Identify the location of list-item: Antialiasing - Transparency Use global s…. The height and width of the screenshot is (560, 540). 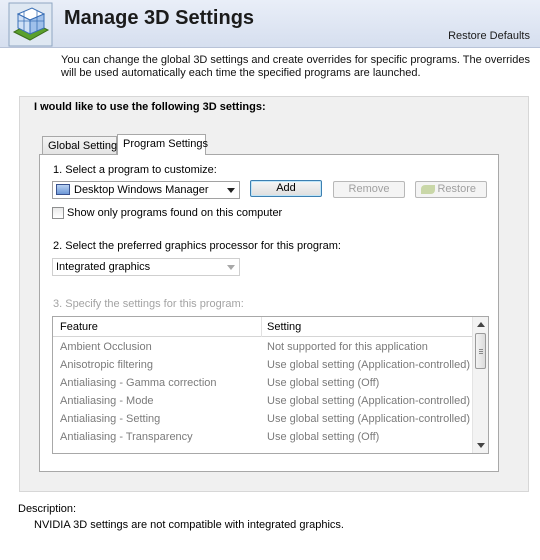
(263, 438).